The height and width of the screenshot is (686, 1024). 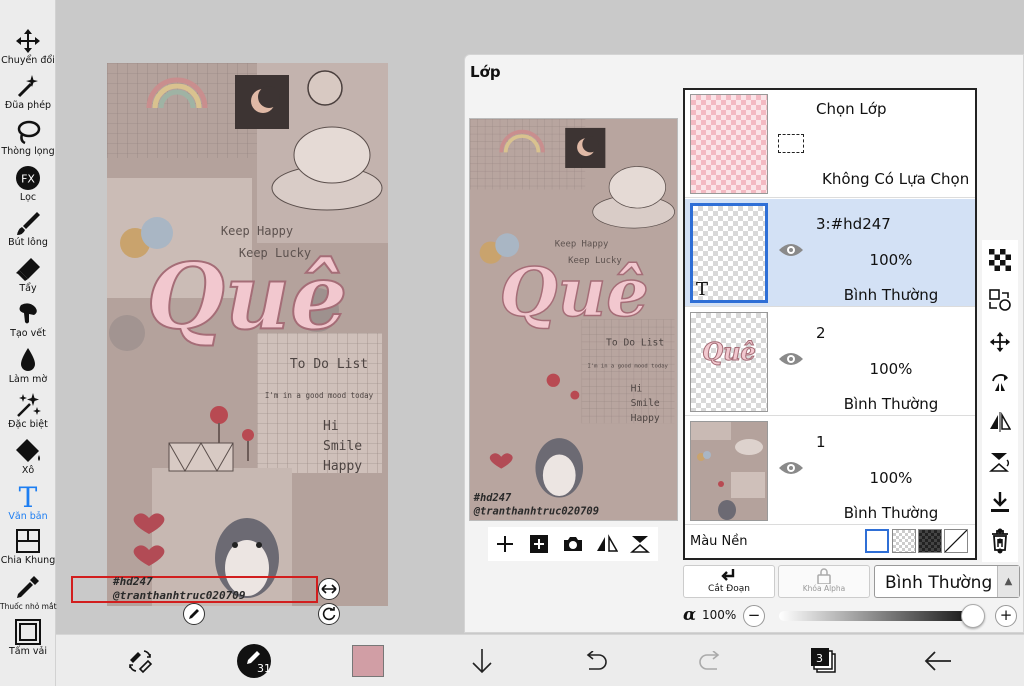 What do you see at coordinates (939, 583) in the screenshot?
I see `blend-mode-value: Bình Thường` at bounding box center [939, 583].